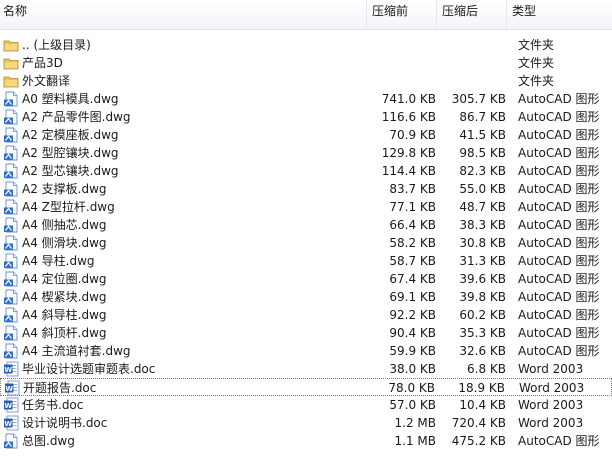 This screenshot has height=466, width=612. What do you see at coordinates (306, 171) in the screenshot?
I see `file-row: A2 型芯镶块.dwg 114.4 KB 82.3 KB AutoCAD 图形` at bounding box center [306, 171].